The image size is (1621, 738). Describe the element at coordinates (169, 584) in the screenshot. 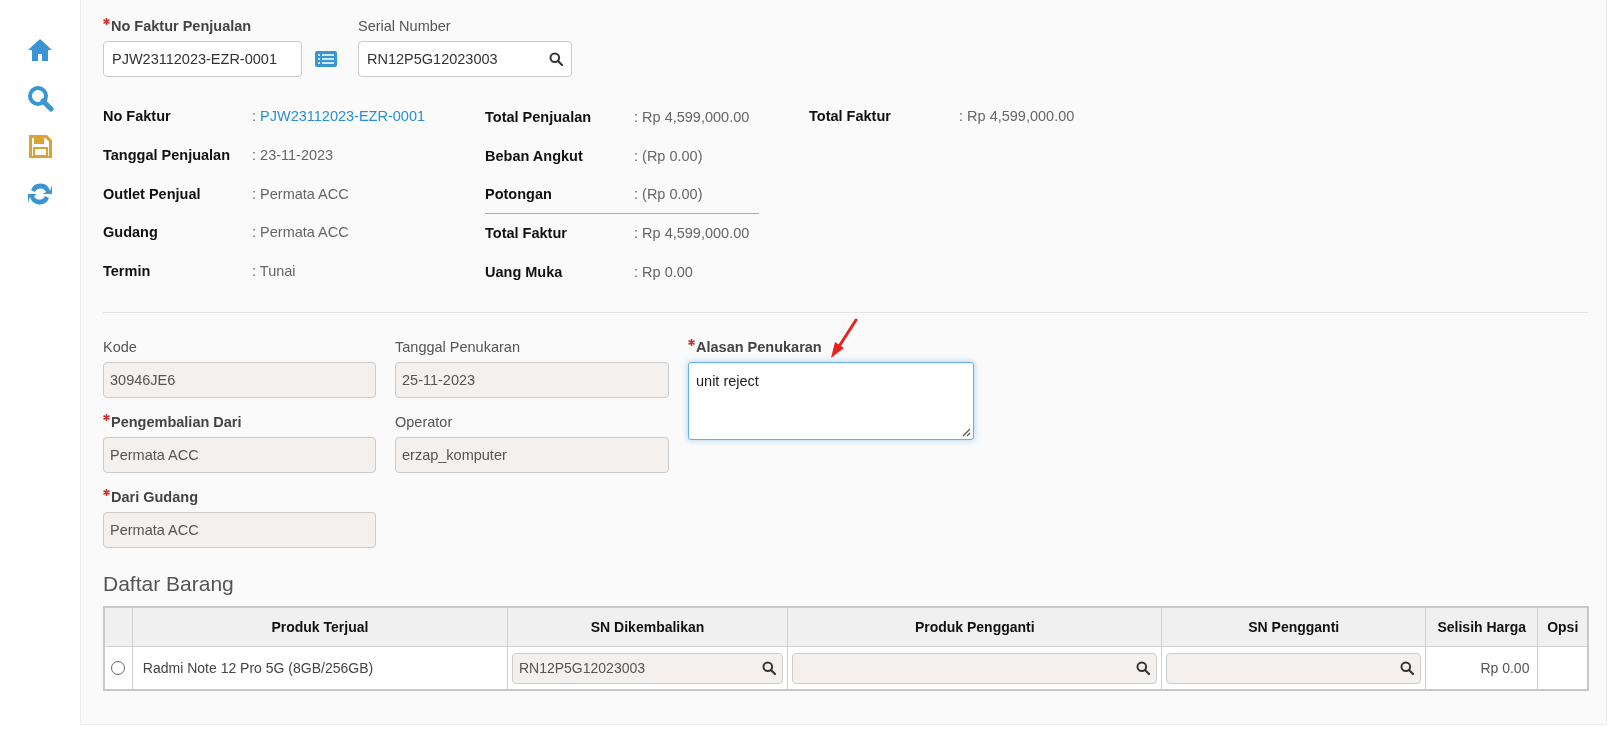

I see `section-title: Daftar Barang` at that location.